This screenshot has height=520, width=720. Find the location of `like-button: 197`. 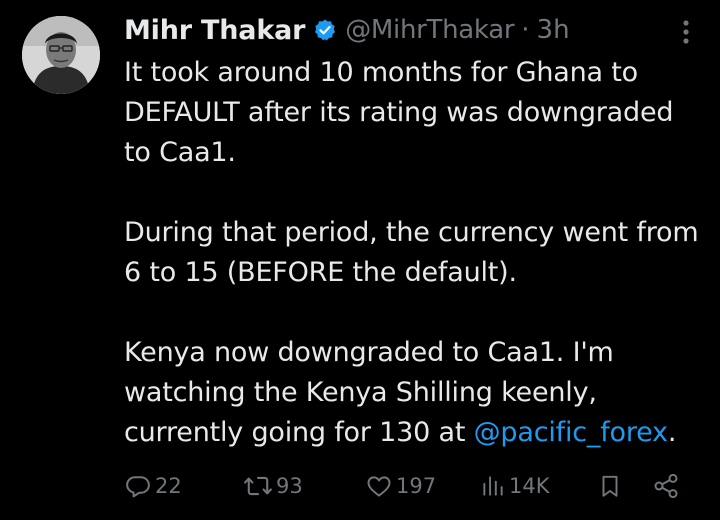

like-button: 197 is located at coordinates (400, 486).